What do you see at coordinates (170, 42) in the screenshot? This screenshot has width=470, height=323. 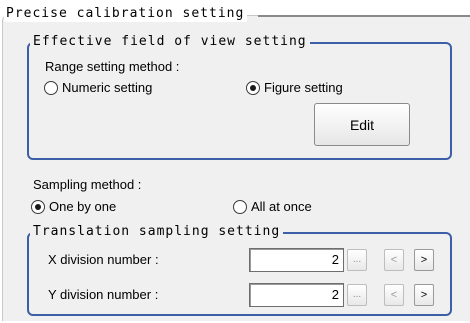 I see `fov-group-title: Effective field of view setting` at bounding box center [170, 42].